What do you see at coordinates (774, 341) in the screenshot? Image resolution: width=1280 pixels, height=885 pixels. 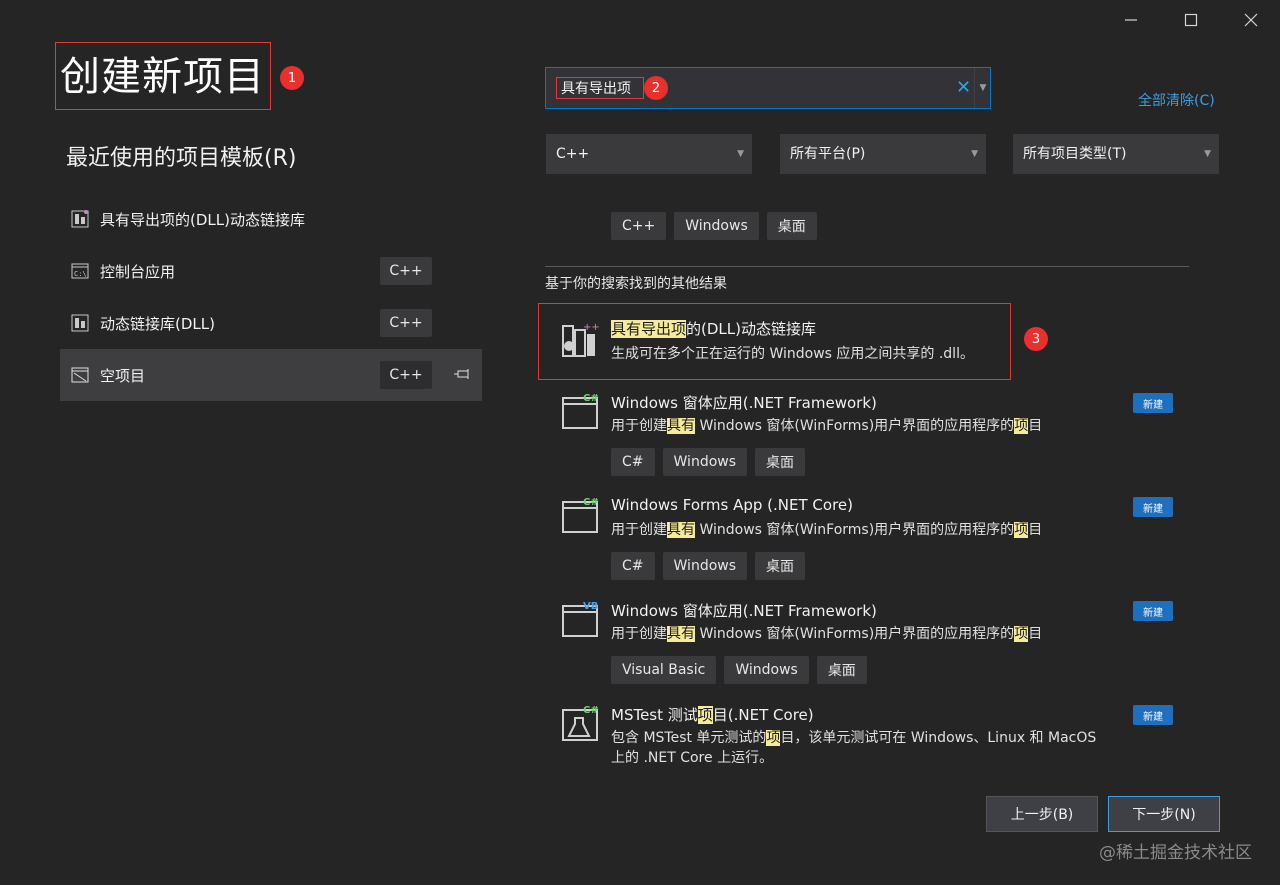 I see `annotation-box` at bounding box center [774, 341].